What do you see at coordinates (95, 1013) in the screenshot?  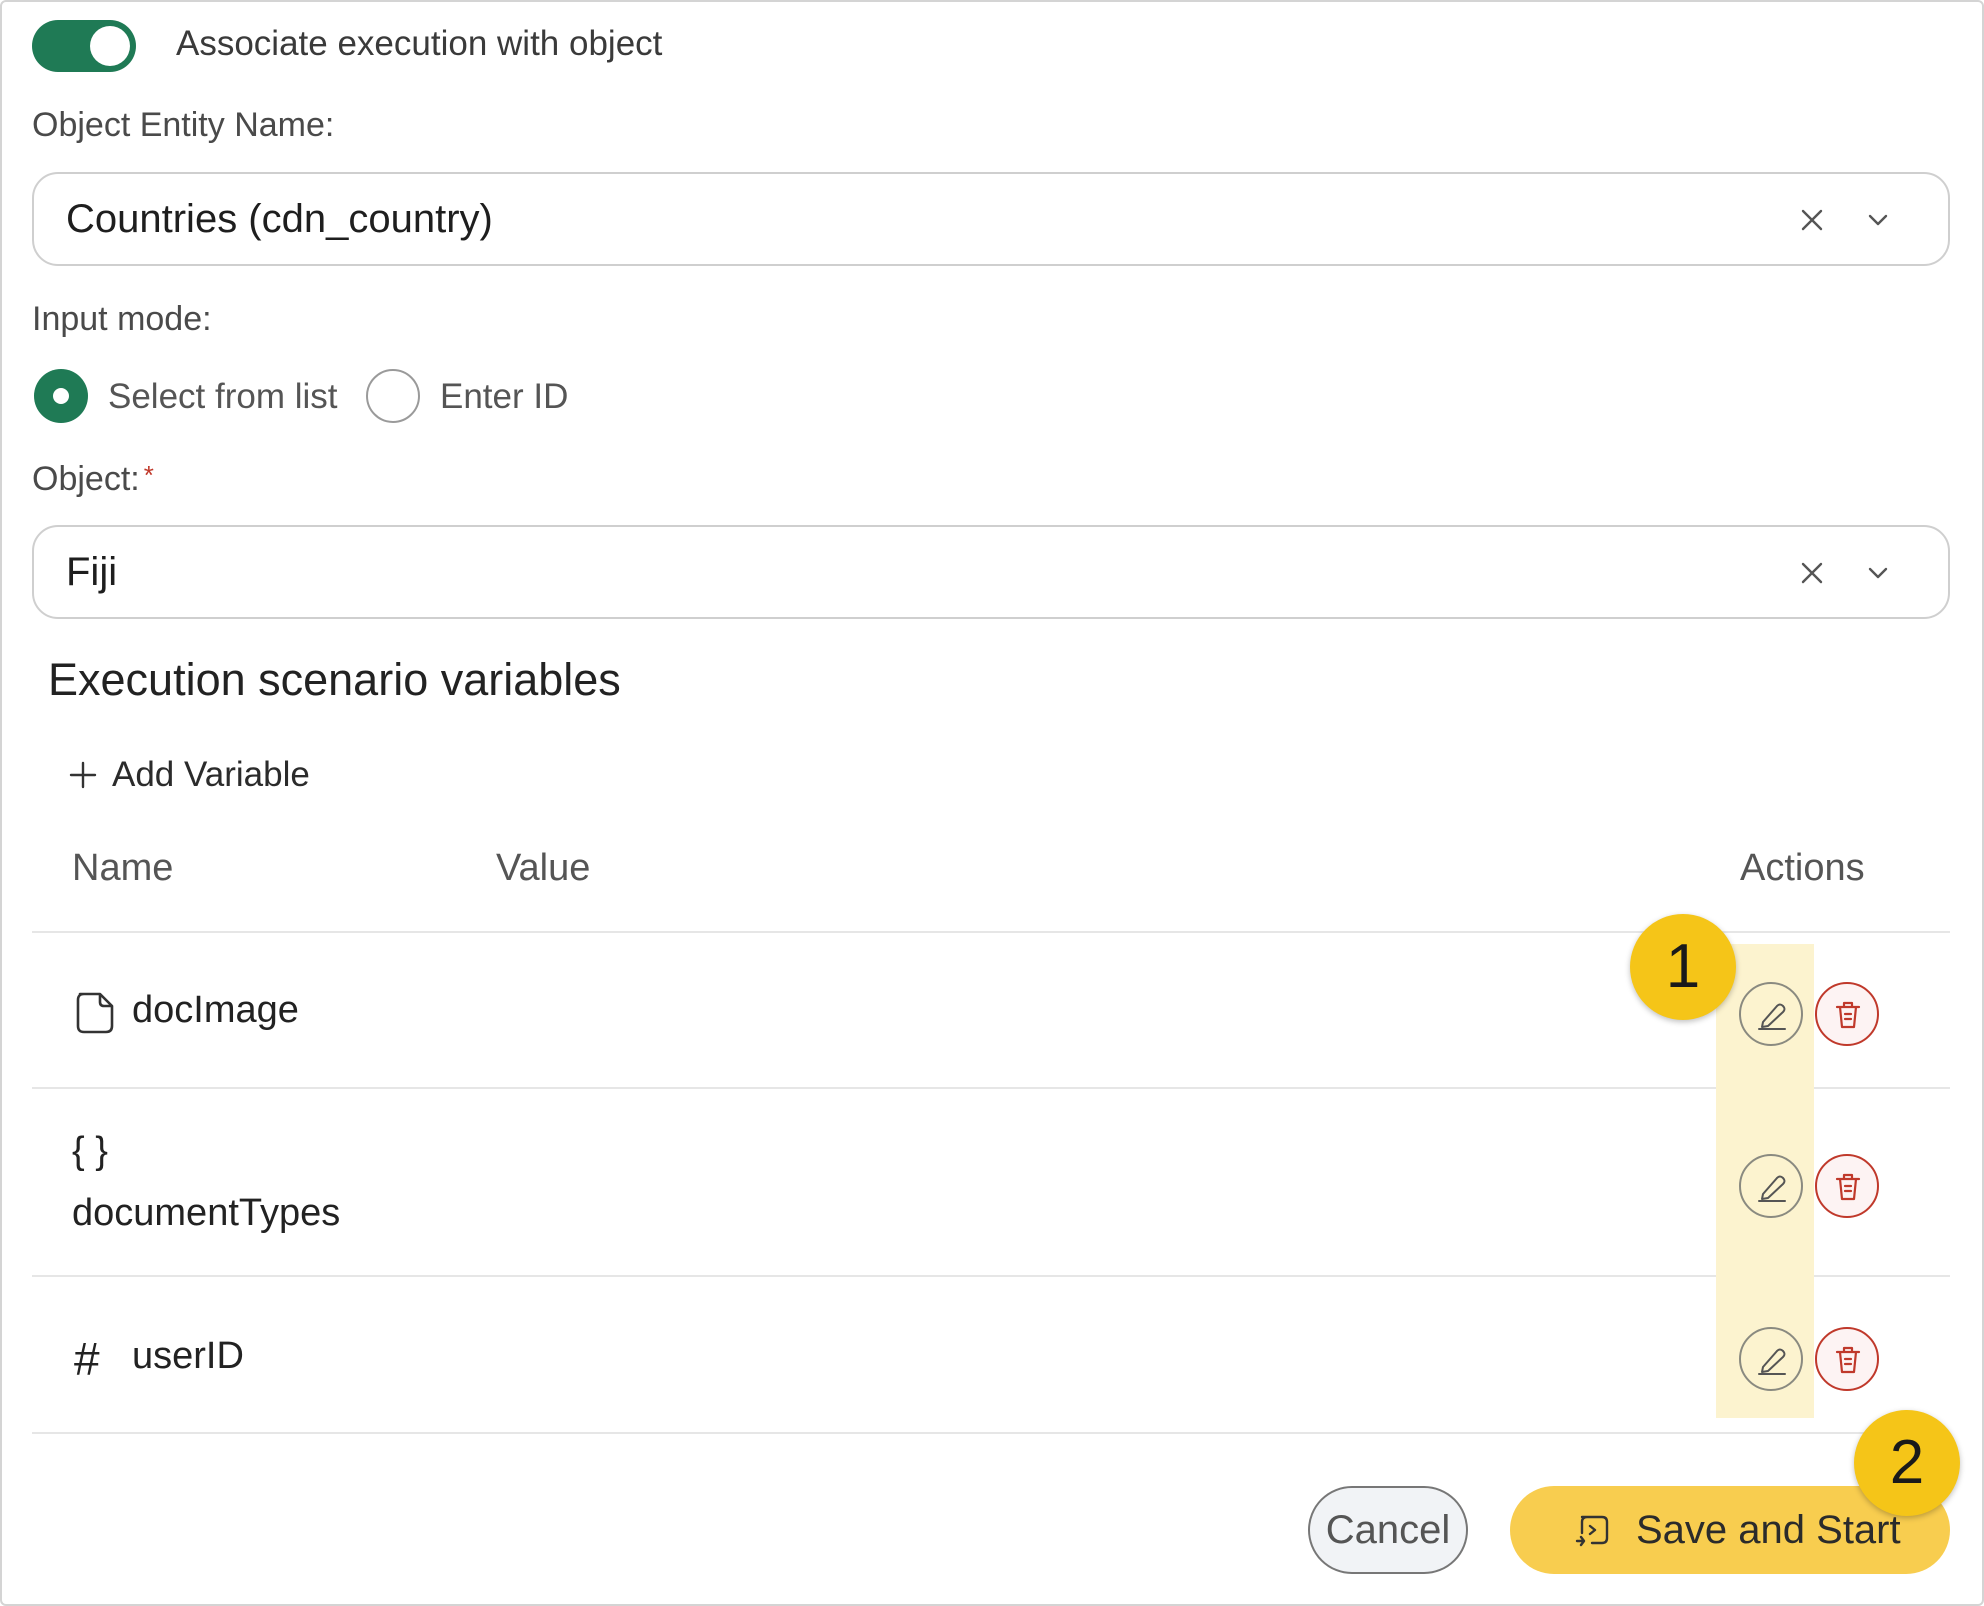 I see `file-icon` at bounding box center [95, 1013].